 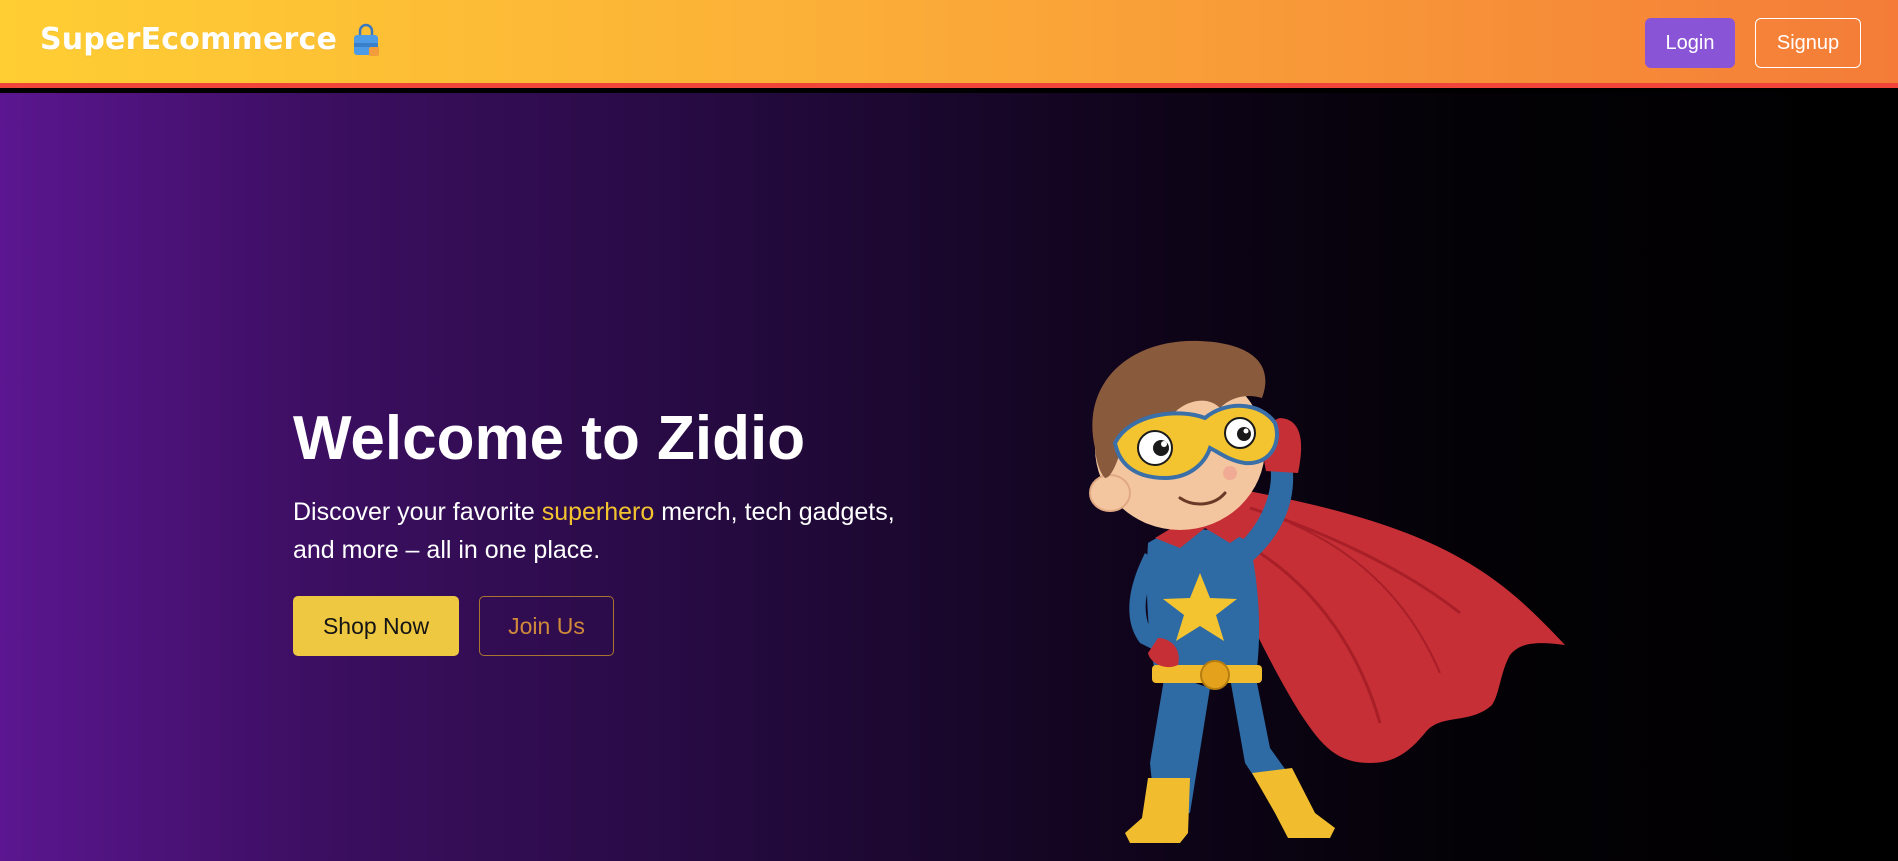 What do you see at coordinates (376, 626) in the screenshot?
I see `shop-now-button: Shop Now` at bounding box center [376, 626].